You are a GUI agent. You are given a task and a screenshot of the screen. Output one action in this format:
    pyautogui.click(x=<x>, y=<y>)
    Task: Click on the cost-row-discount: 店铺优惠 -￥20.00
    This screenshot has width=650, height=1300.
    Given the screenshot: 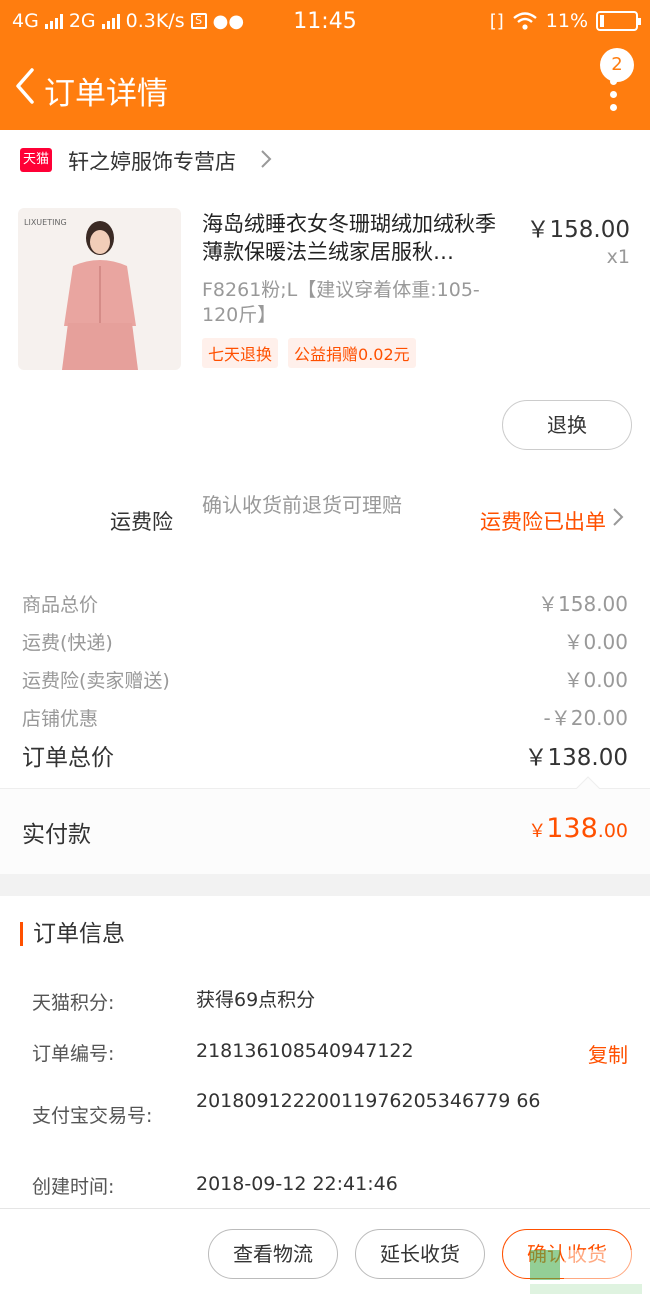 What is the action you would take?
    pyautogui.click(x=325, y=715)
    